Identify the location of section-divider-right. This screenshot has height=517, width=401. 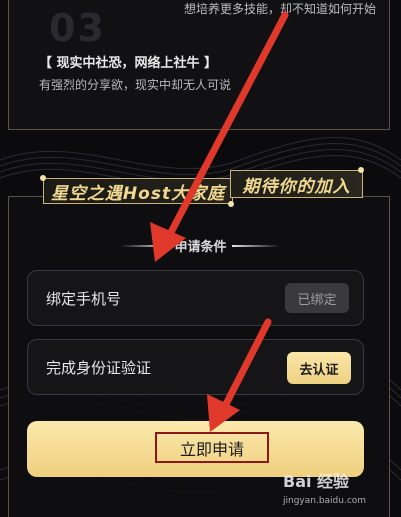
(256, 246).